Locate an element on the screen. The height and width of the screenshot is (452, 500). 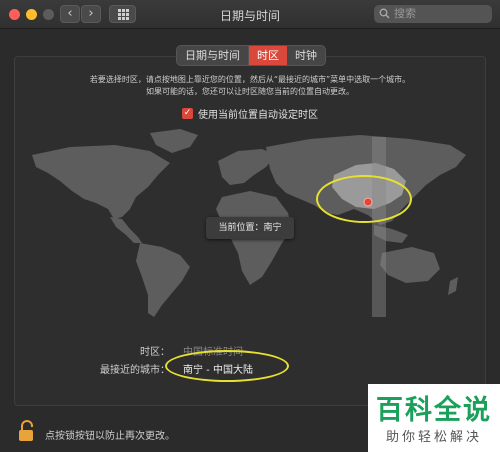
search-input: 搜索 is located at coordinates (433, 14).